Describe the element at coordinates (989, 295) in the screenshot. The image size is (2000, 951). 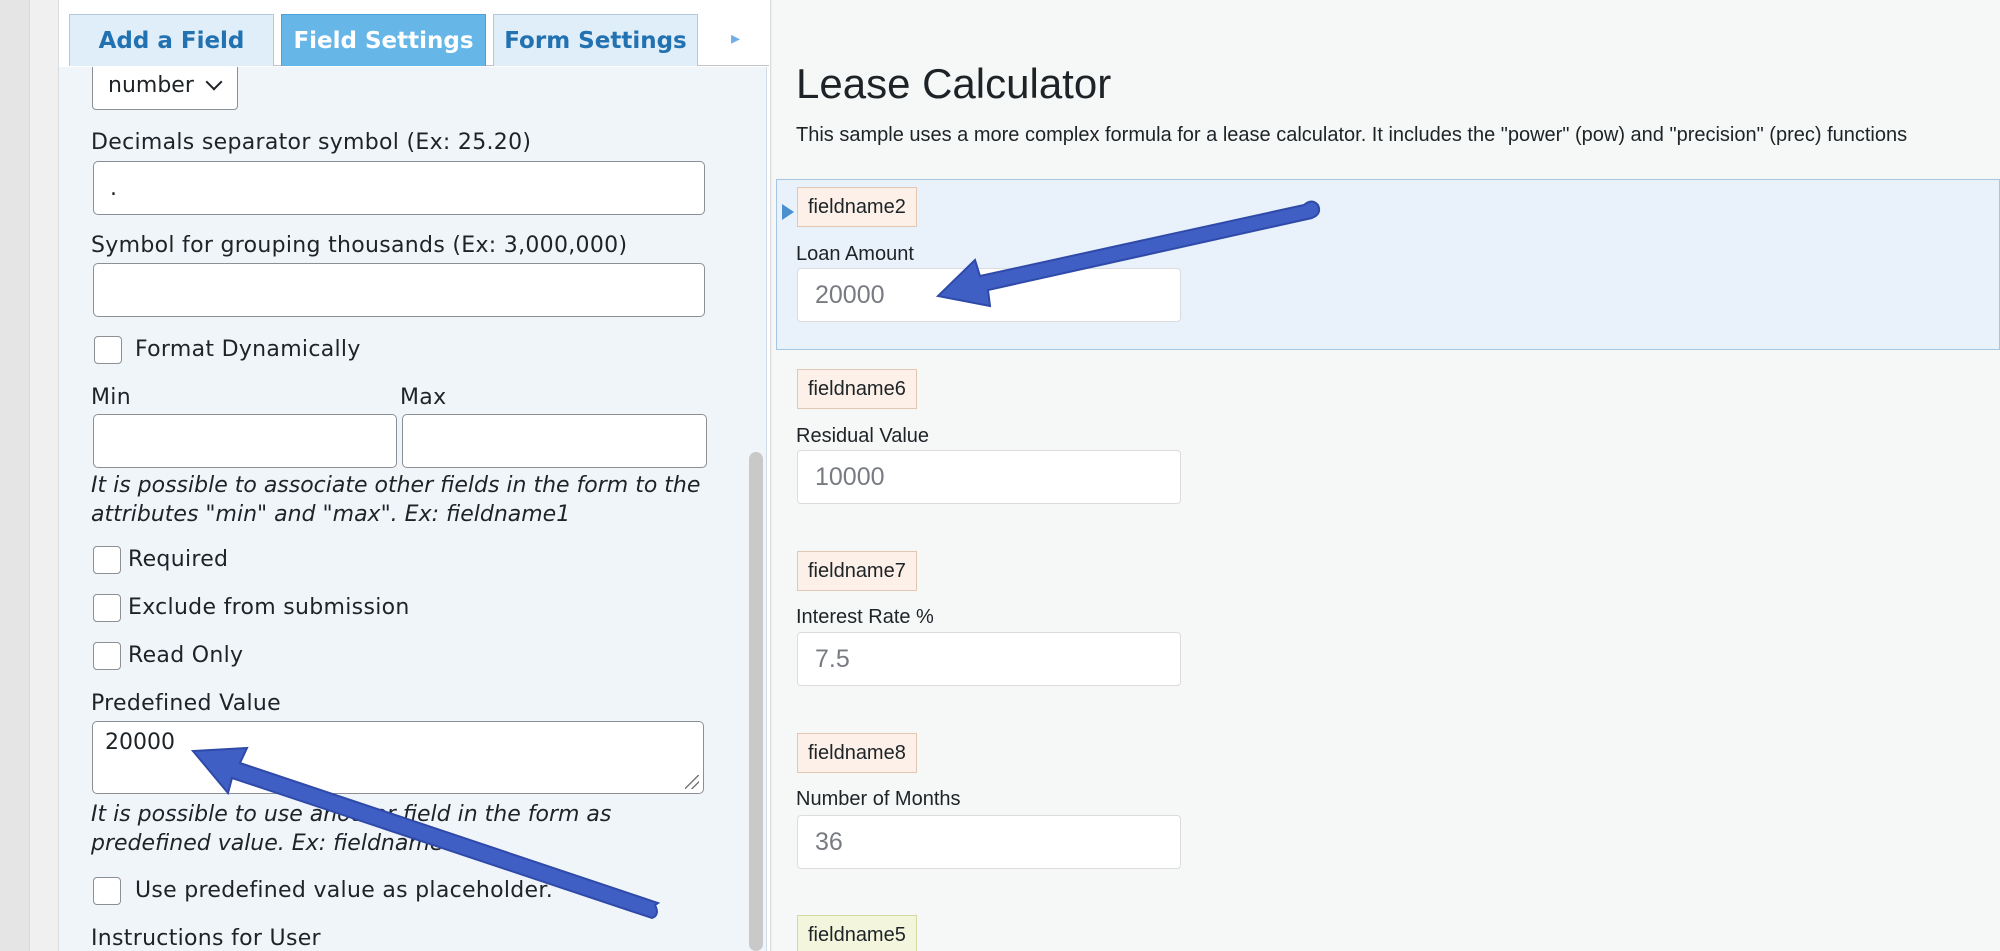
I see `loan-amount-input: 20000` at that location.